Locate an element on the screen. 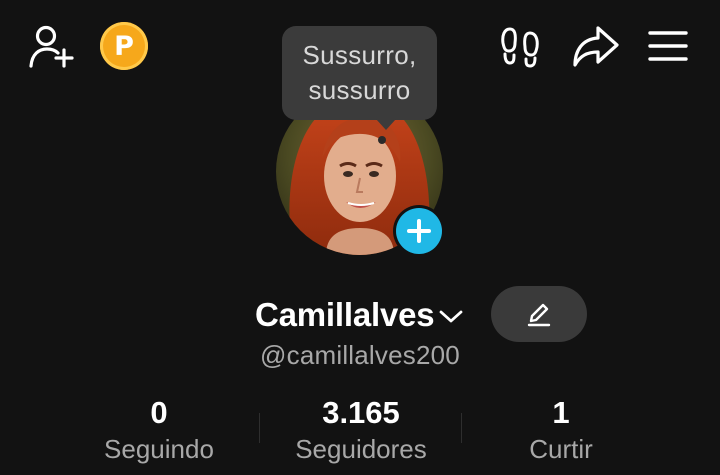 Image resolution: width=720 pixels, height=475 pixels. tooltip-line-2: sussurro is located at coordinates (359, 90).